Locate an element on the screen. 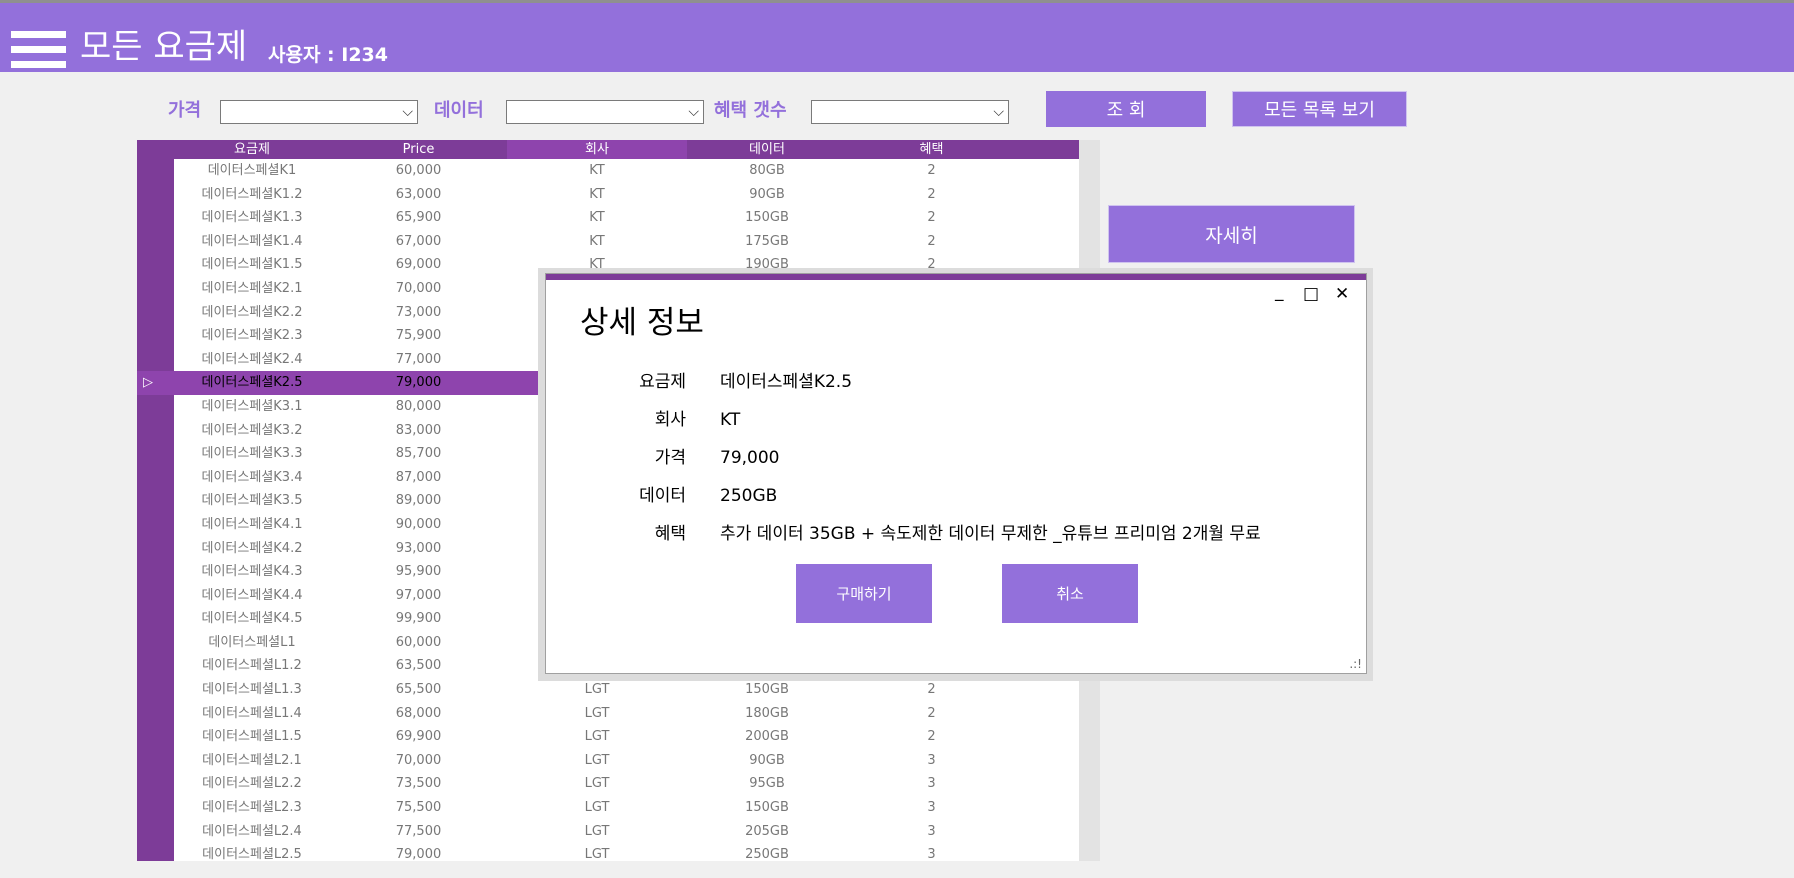  cell-price: 77,000 is located at coordinates (418, 360).